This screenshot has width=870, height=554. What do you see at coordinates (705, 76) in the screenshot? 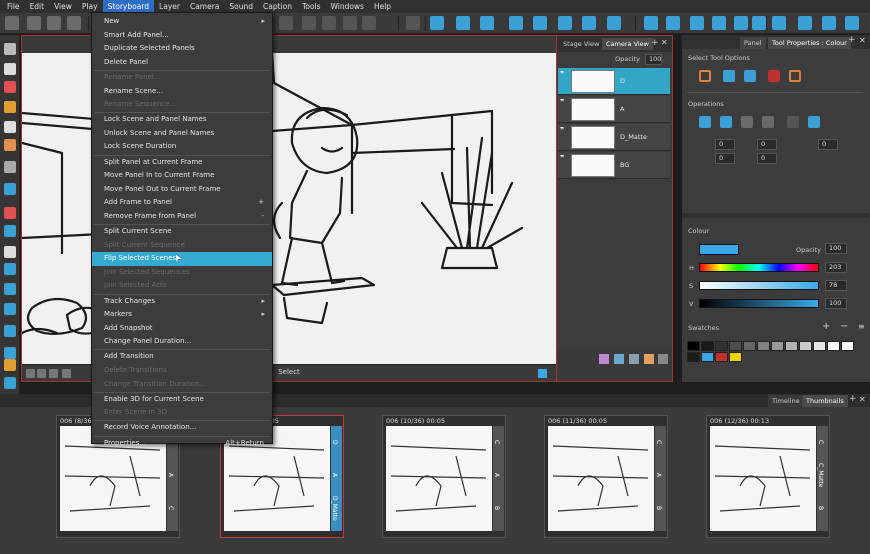
I see `lasso-icon` at bounding box center [705, 76].